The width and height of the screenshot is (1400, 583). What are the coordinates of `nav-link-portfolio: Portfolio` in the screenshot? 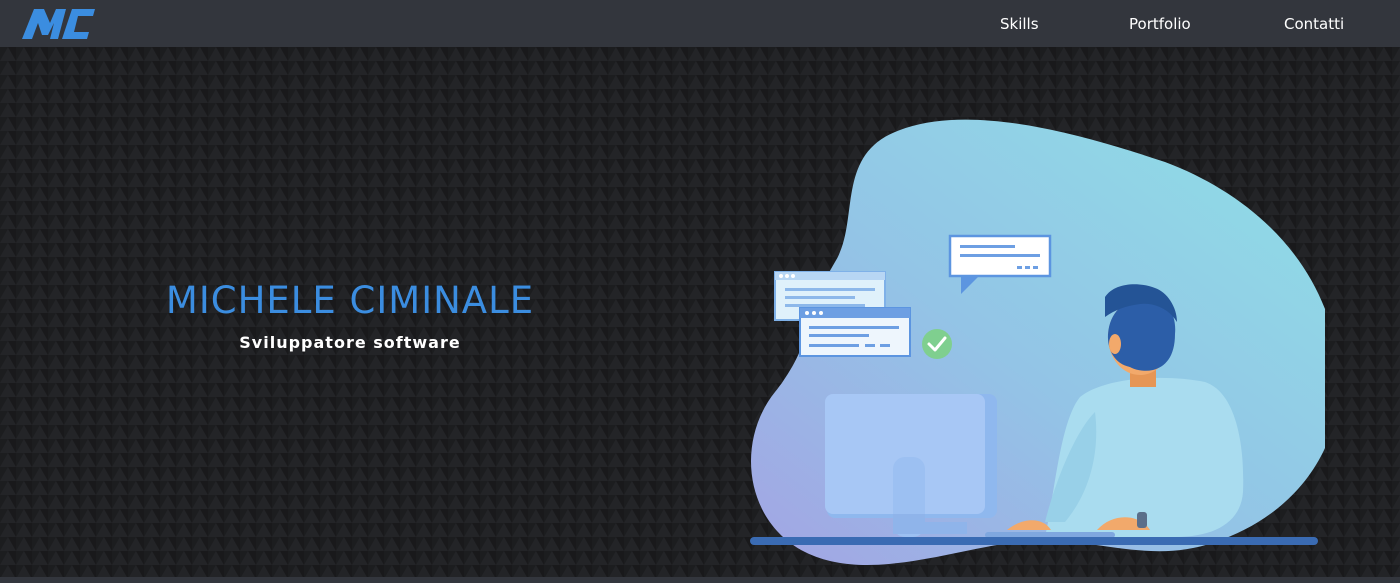 It's located at (1160, 24).